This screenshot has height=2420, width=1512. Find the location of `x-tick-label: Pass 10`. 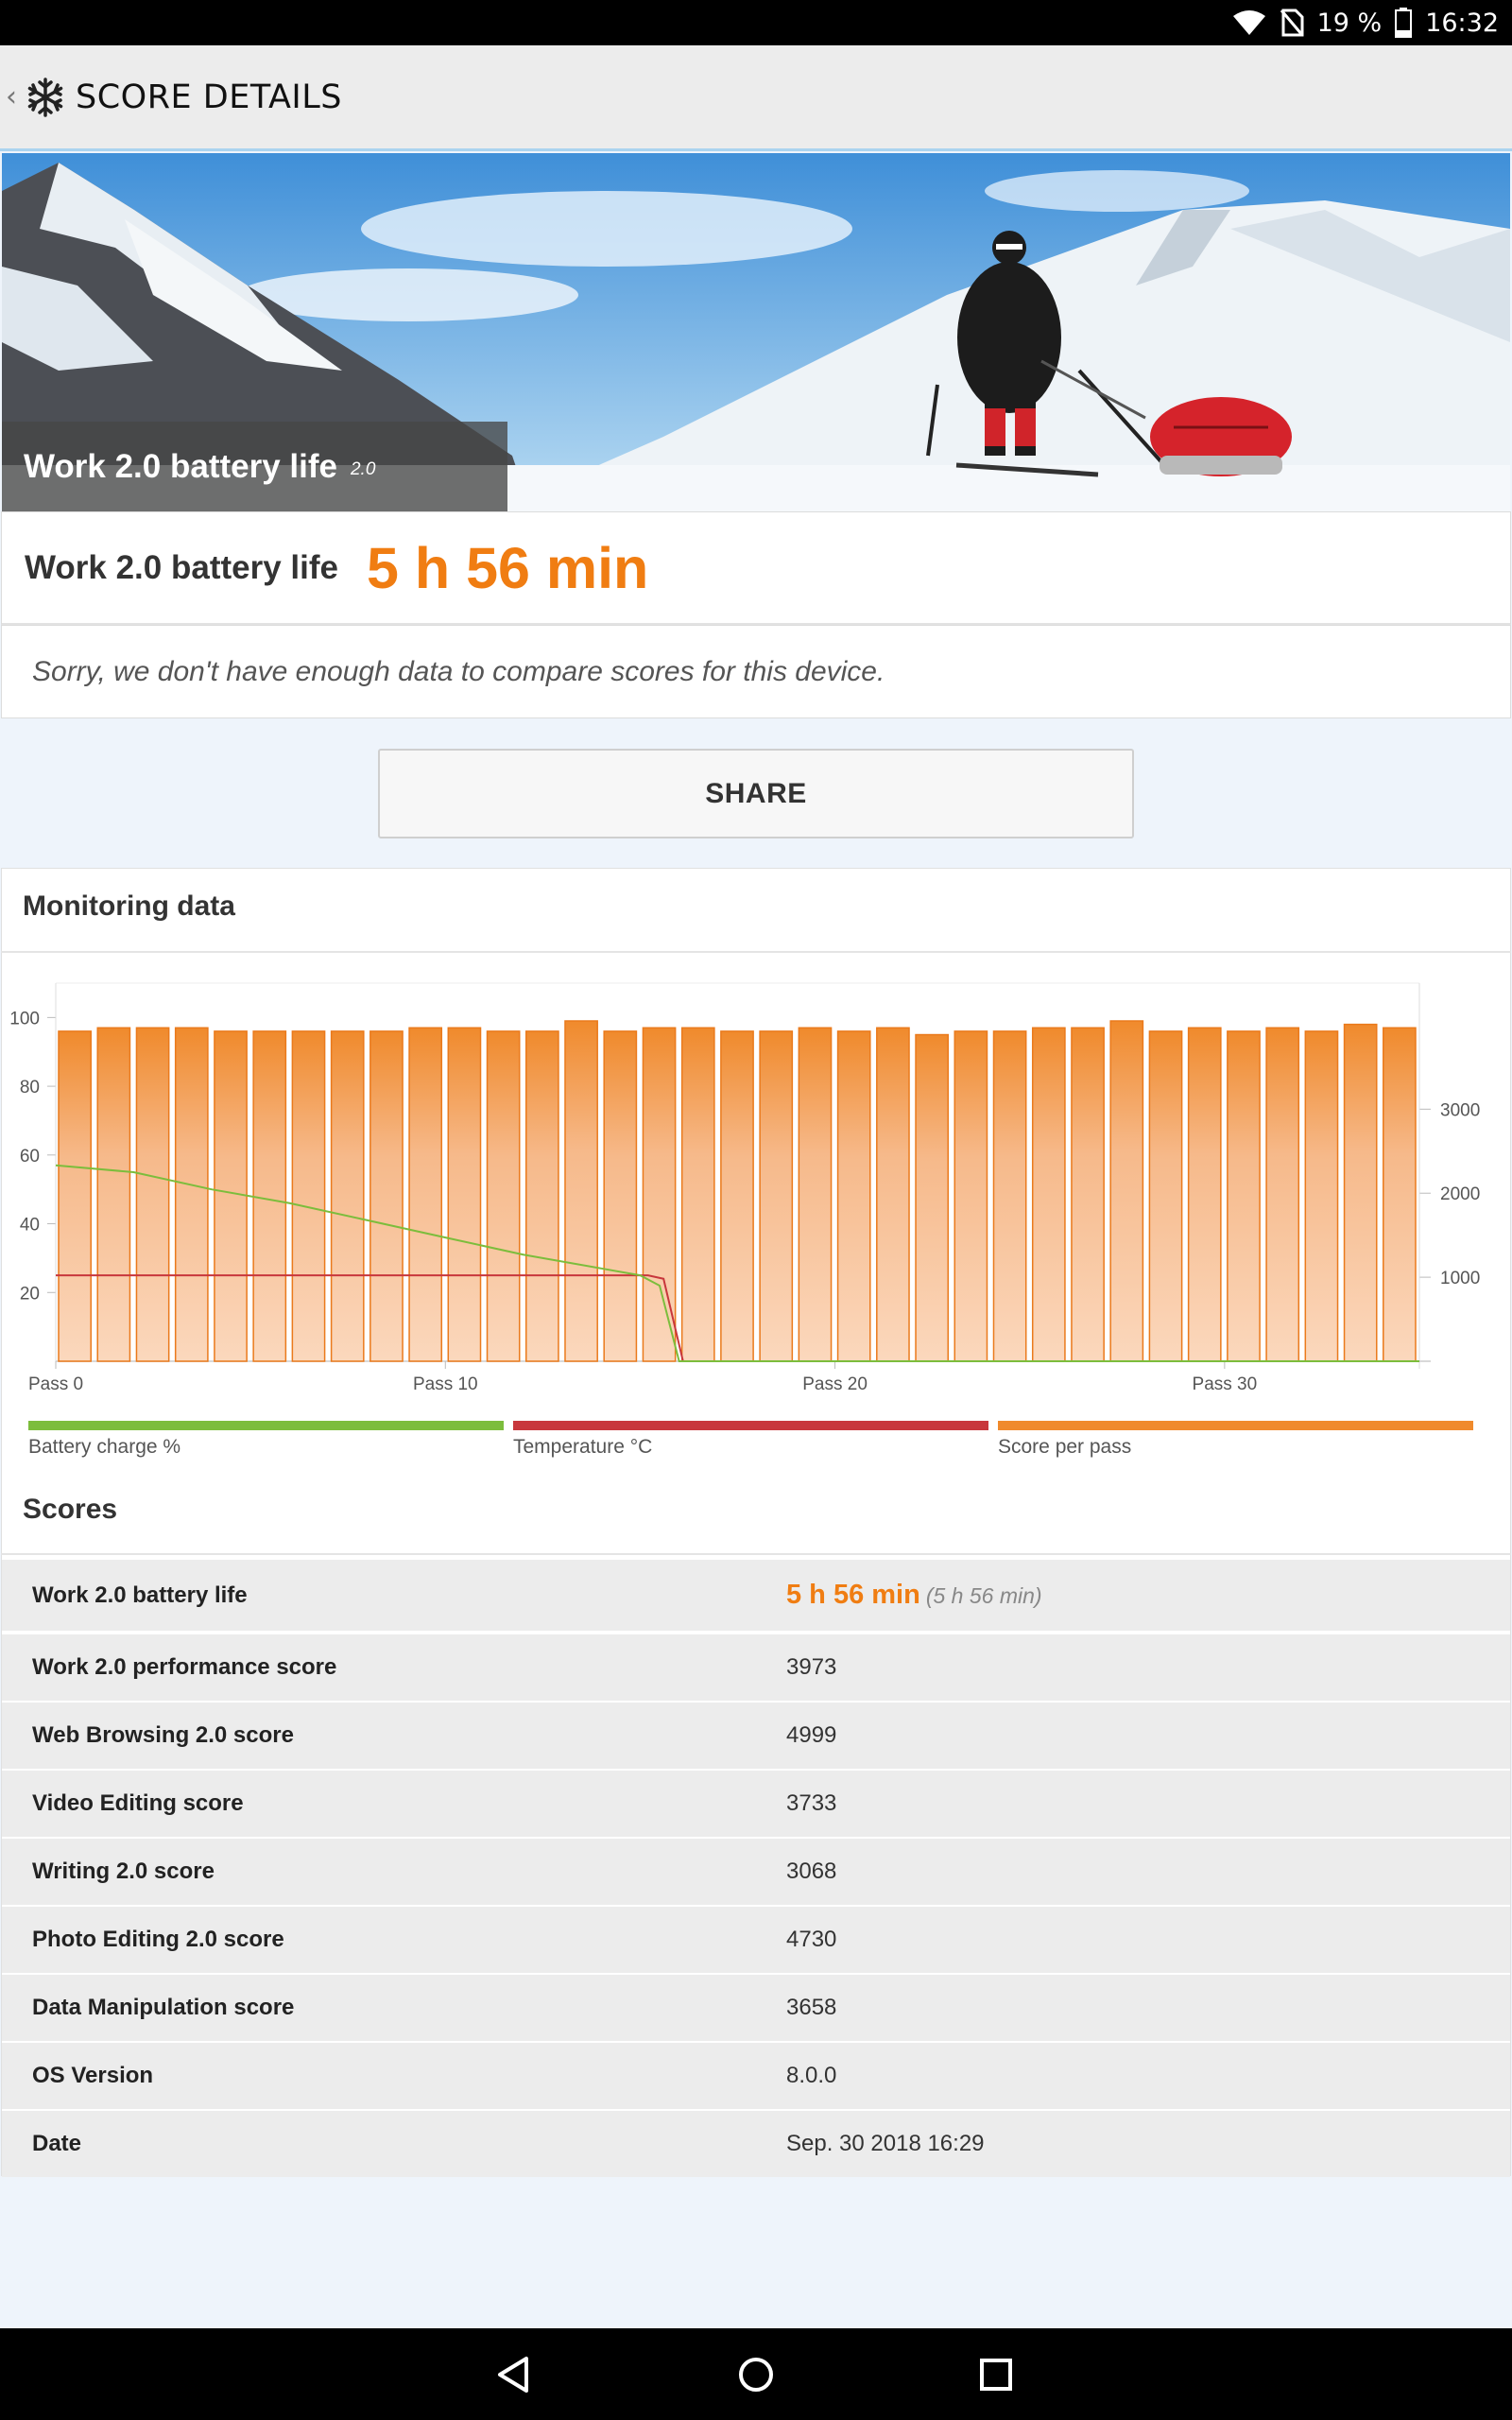

x-tick-label: Pass 10 is located at coordinates (445, 1384).